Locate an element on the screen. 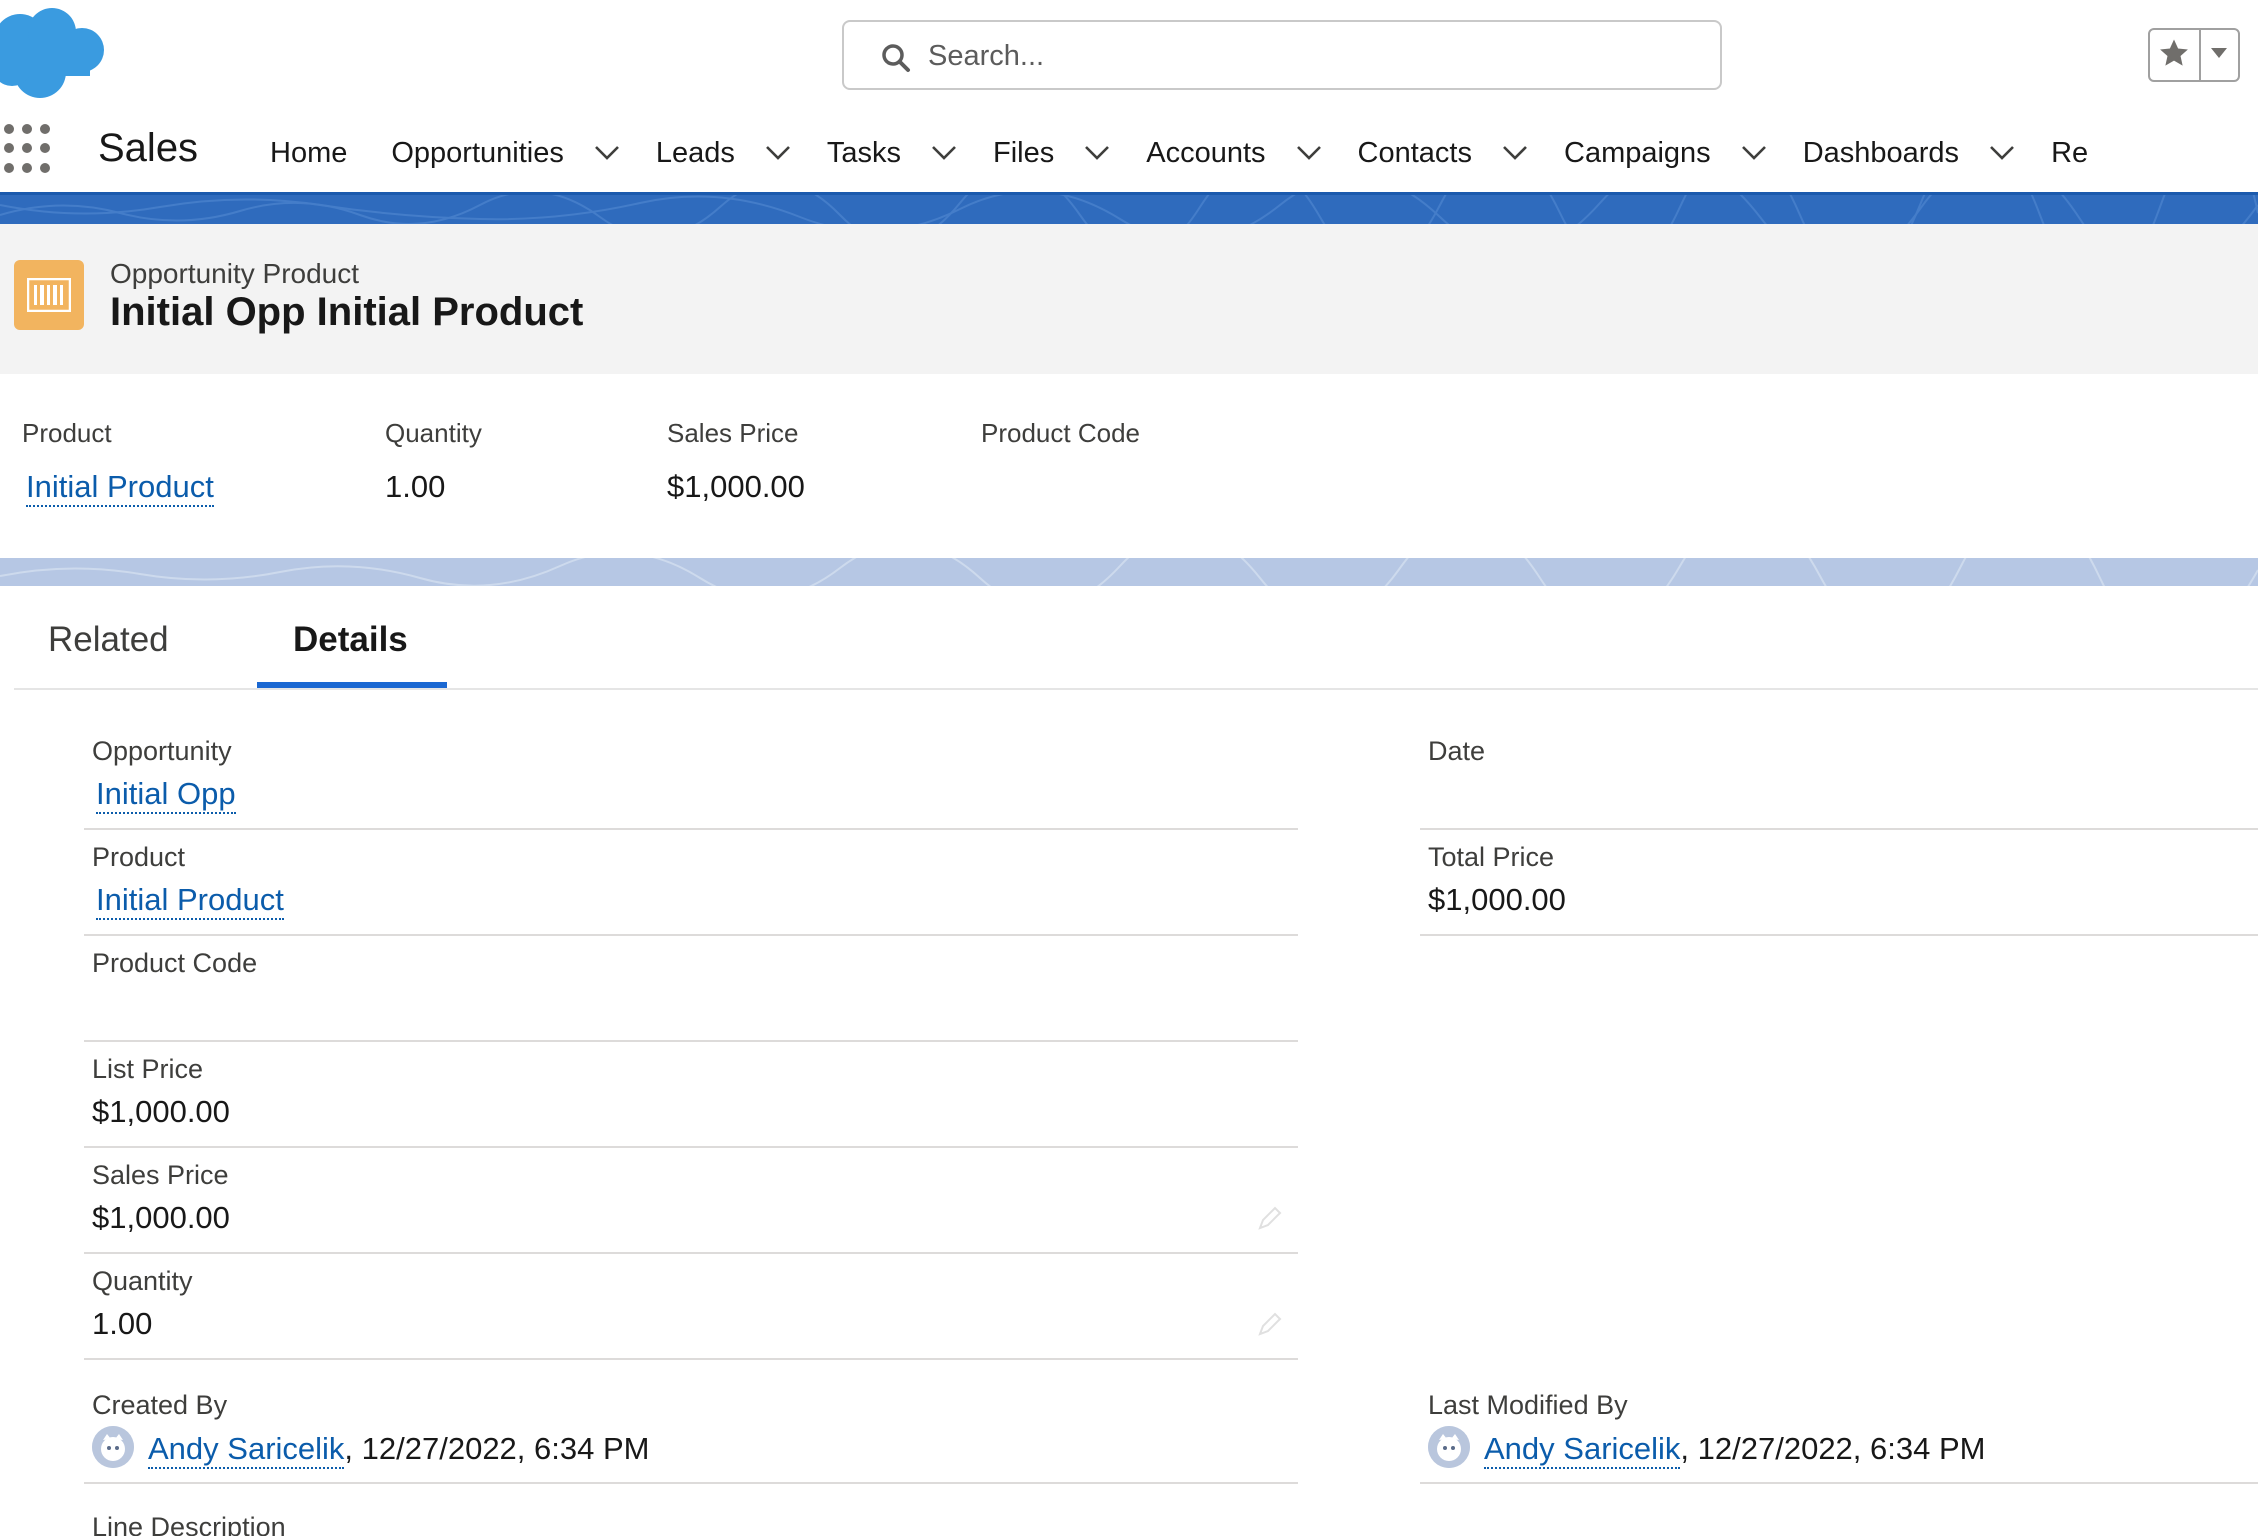  caret-down-icon is located at coordinates (2219, 55).